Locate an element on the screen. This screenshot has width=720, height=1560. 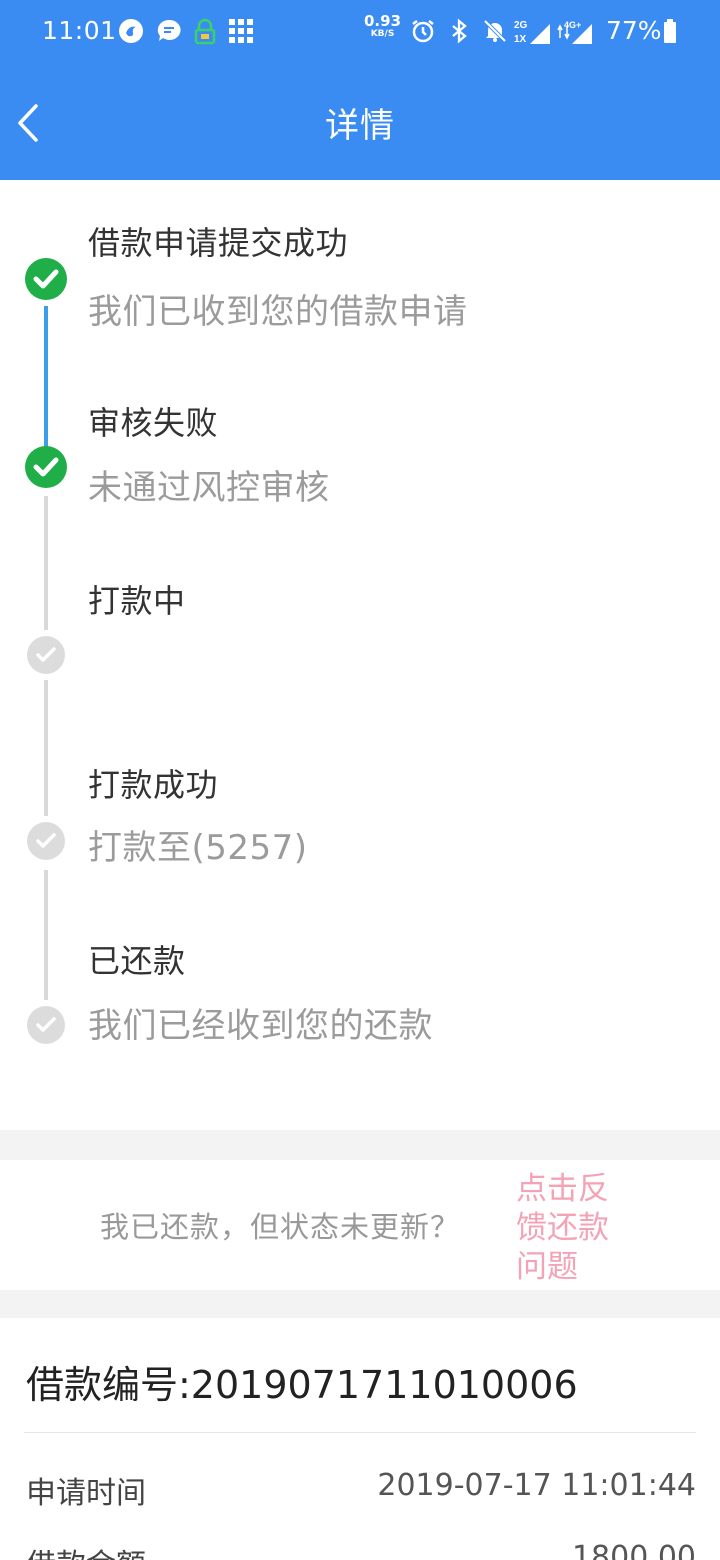
step-desc: 未通过风控审核 is located at coordinates (209, 488).